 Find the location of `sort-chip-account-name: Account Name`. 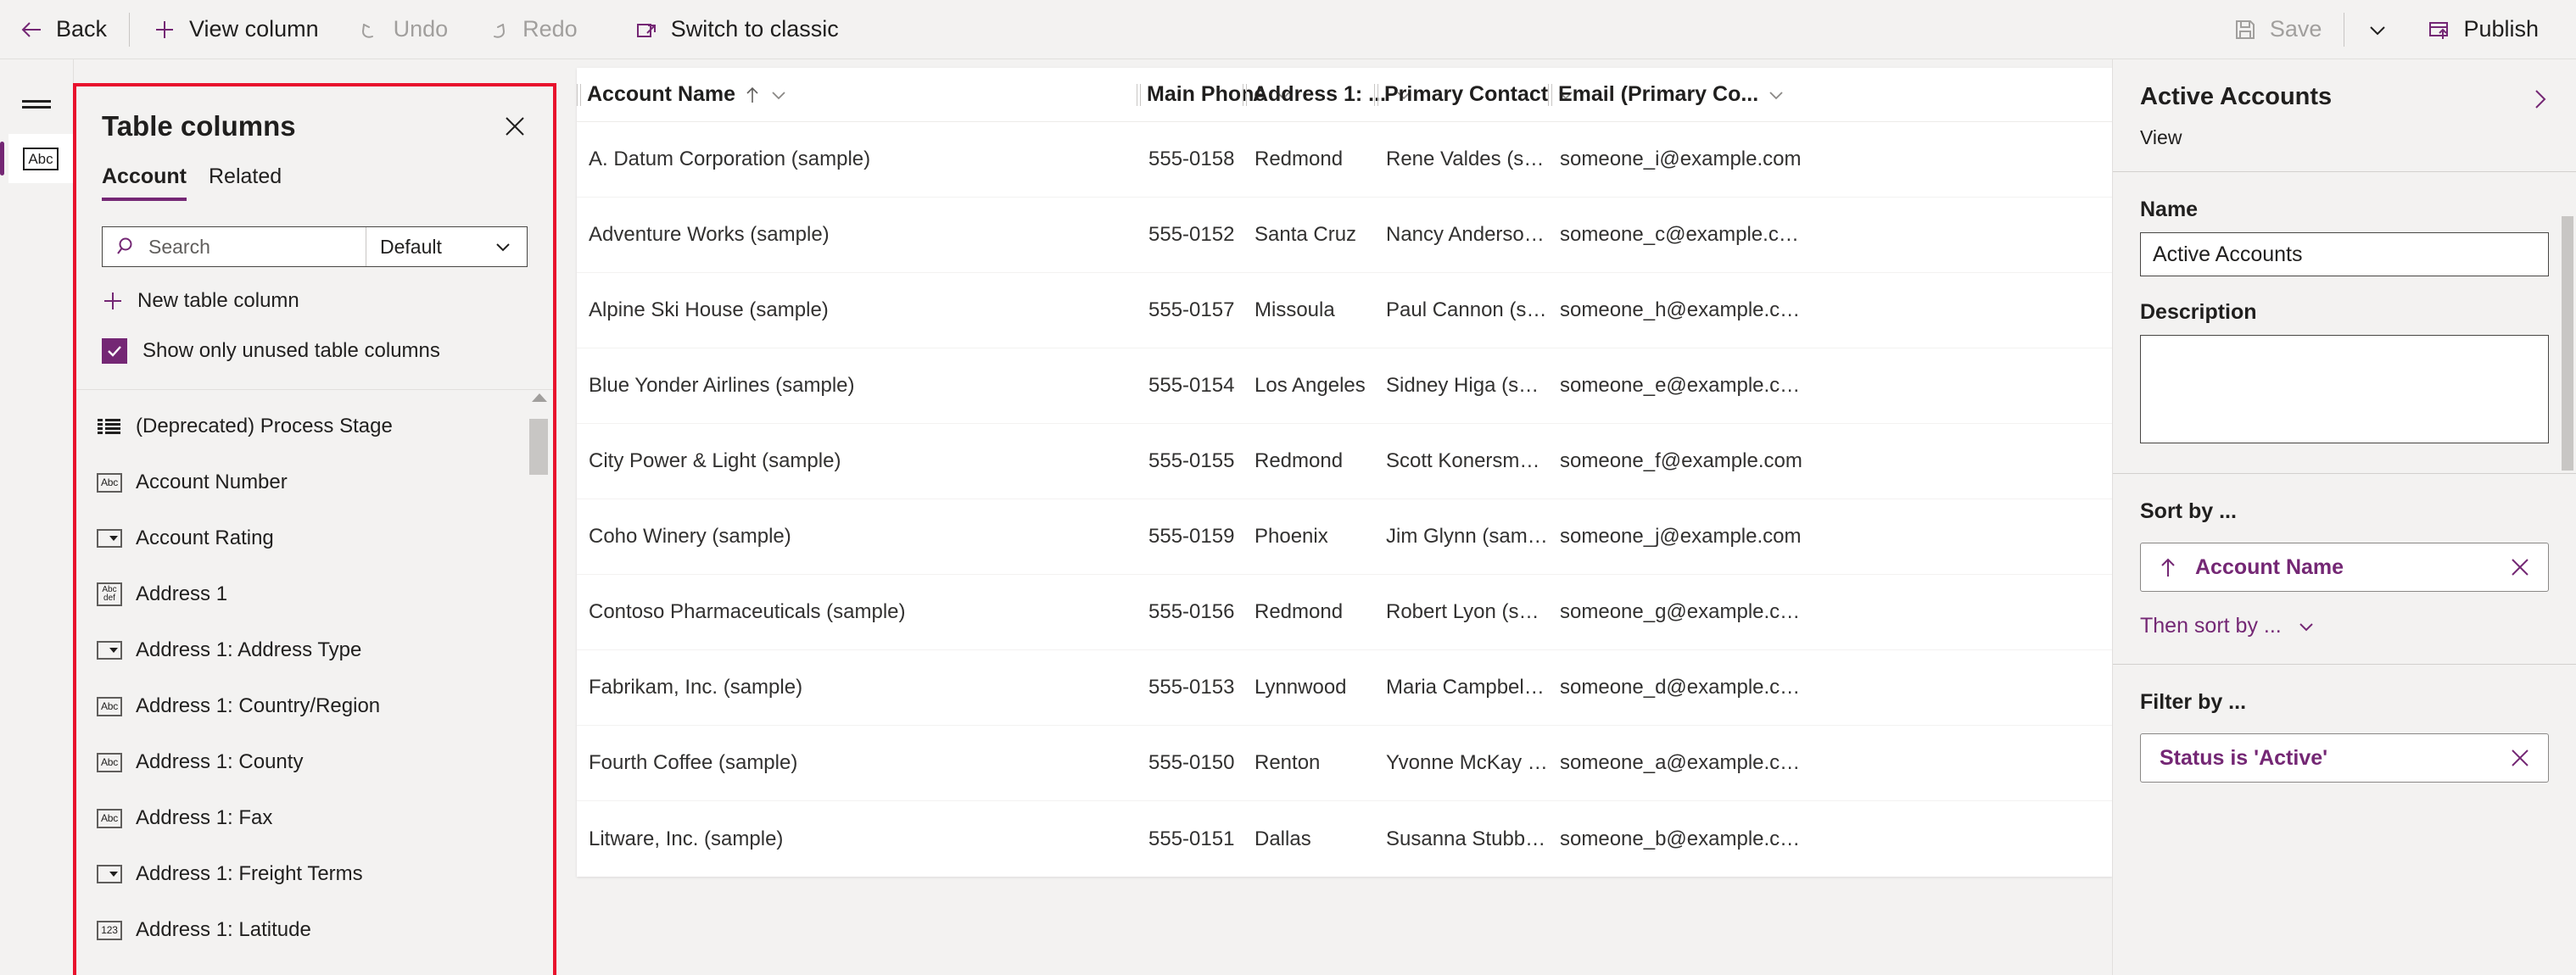

sort-chip-account-name: Account Name is located at coordinates (2344, 567).